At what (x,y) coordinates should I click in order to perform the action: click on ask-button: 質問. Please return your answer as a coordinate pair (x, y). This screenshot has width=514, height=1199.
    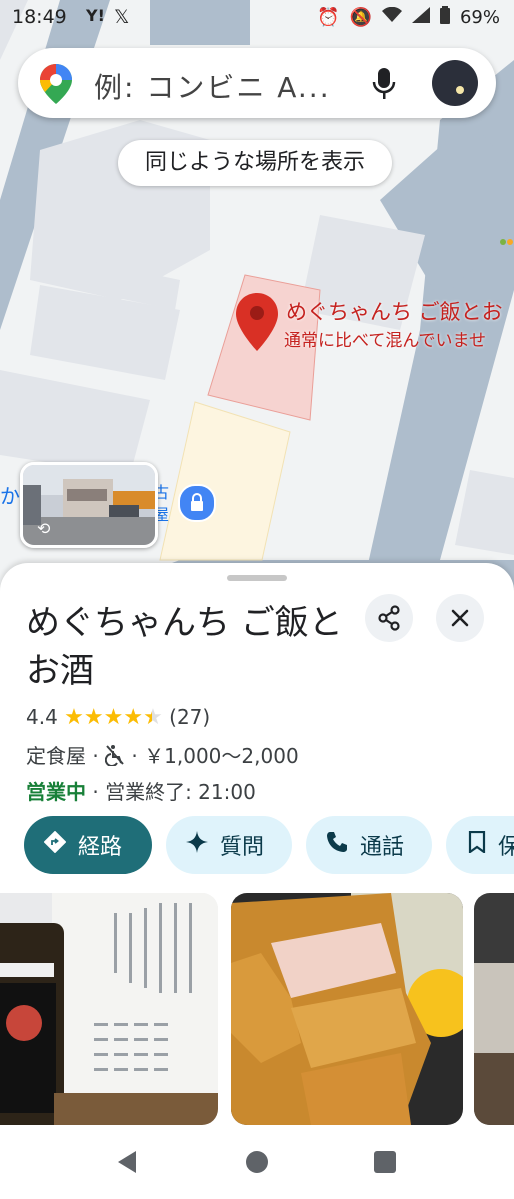
    Looking at the image, I should click on (229, 845).